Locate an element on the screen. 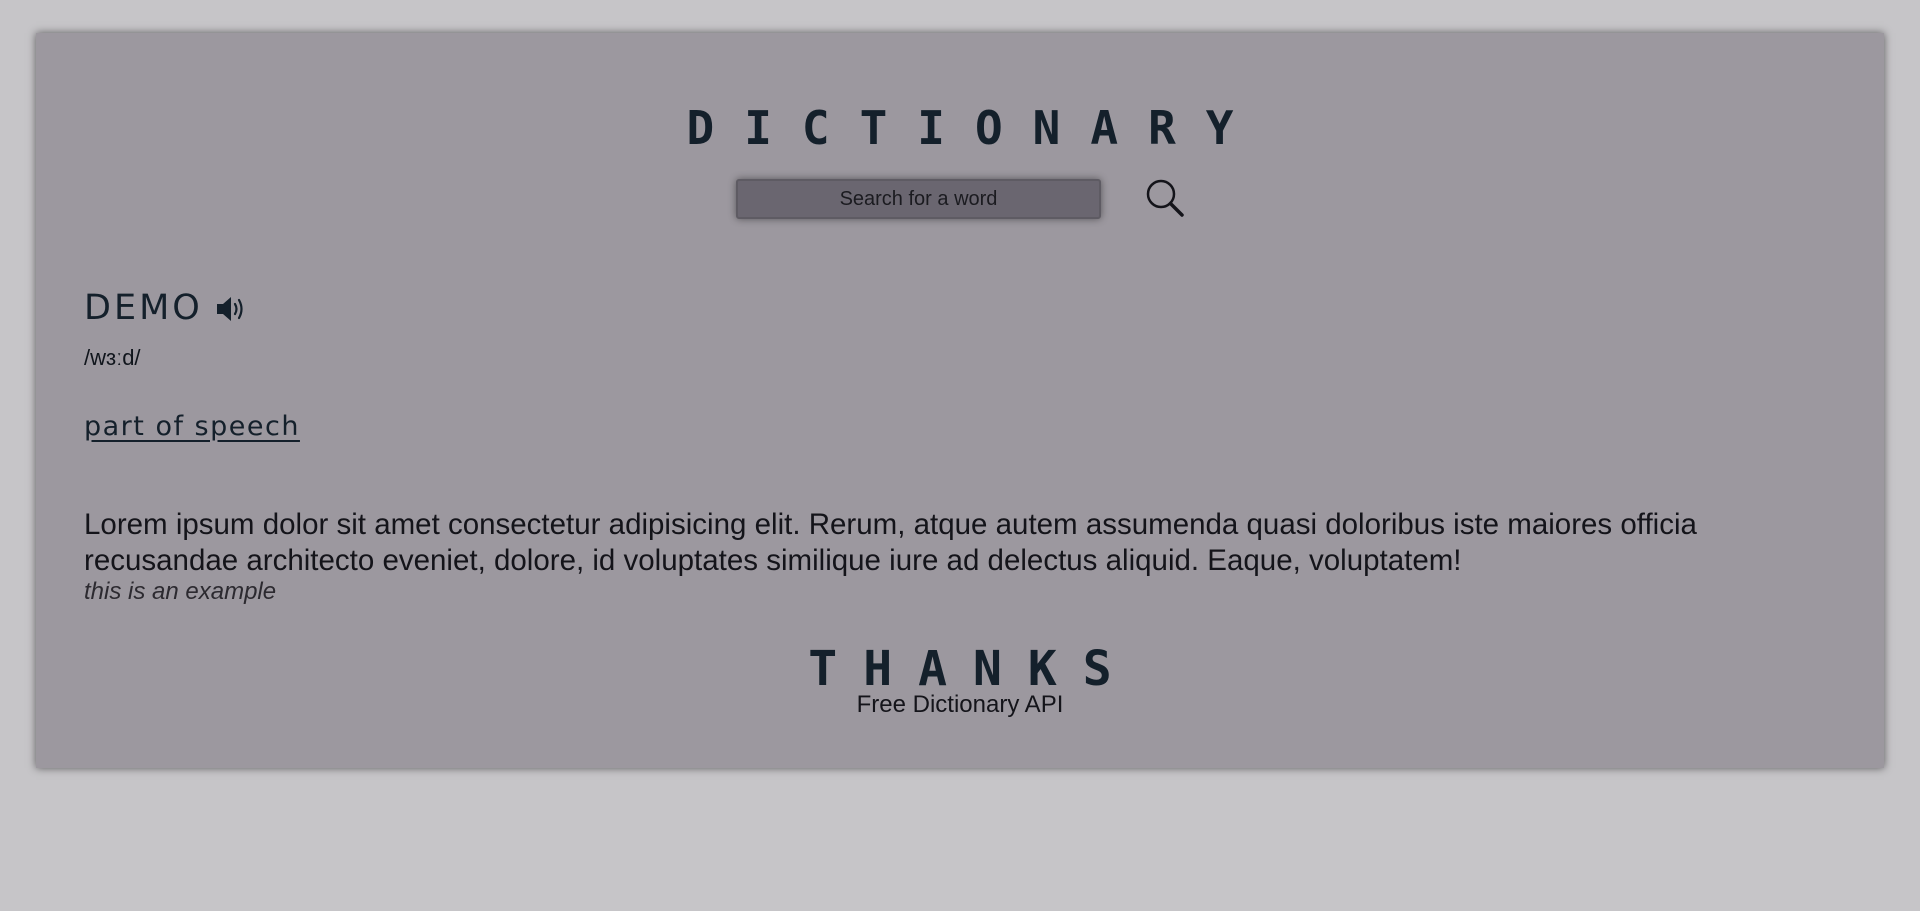 The width and height of the screenshot is (1920, 911). word-title: DEMO is located at coordinates (143, 308).